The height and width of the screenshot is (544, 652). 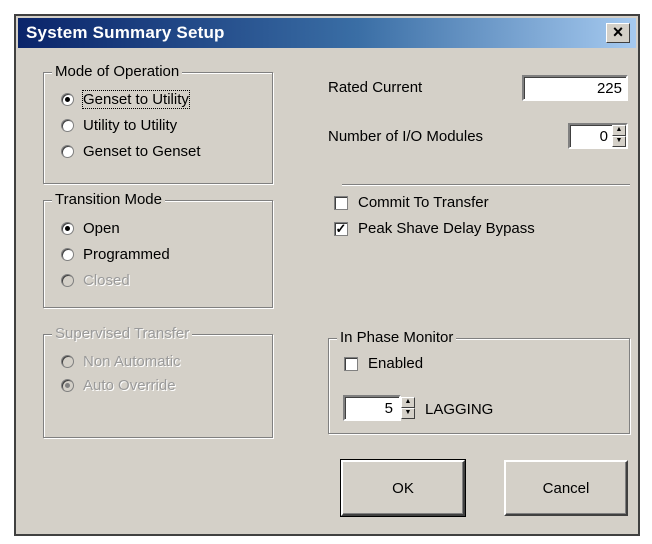 I want to click on in-phase-monitor-group: In Phase Monitor Enabled 5 ▲ ▼ LAGGING, so click(x=479, y=381).